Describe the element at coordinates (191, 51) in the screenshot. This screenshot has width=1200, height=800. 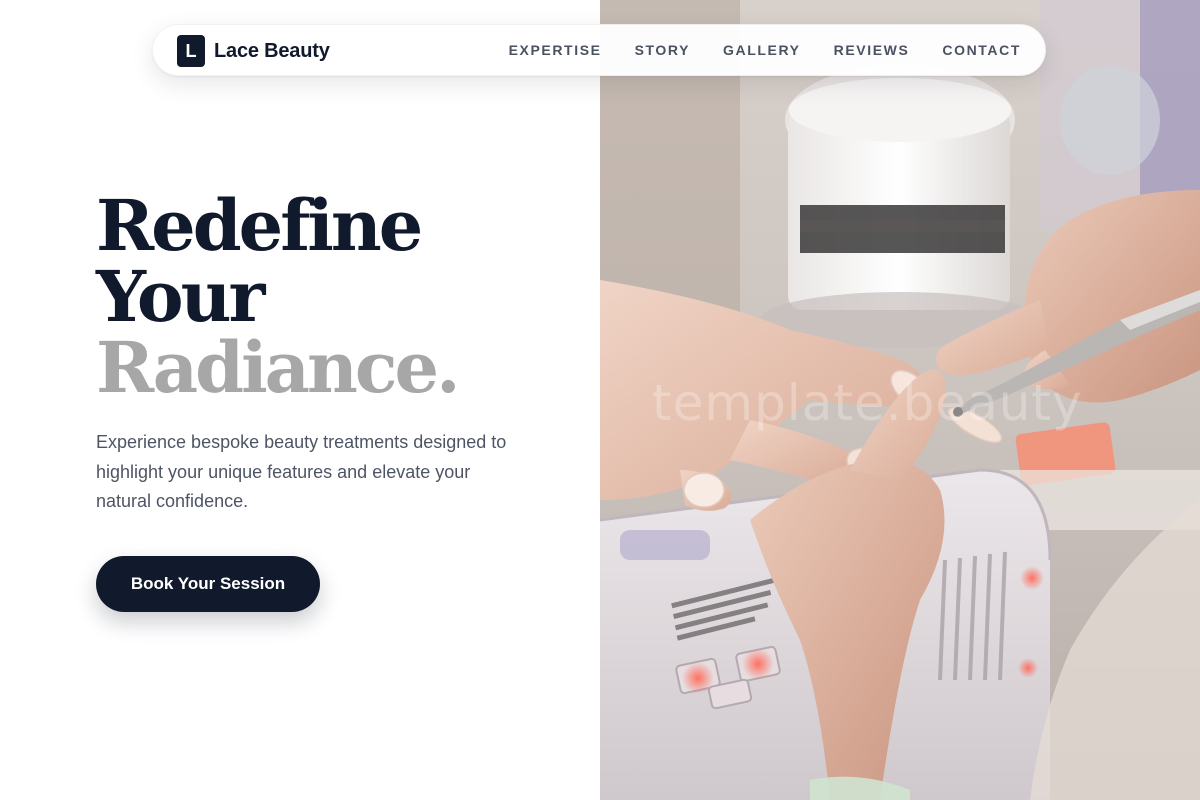
I see `brand-logo-icon: L` at that location.